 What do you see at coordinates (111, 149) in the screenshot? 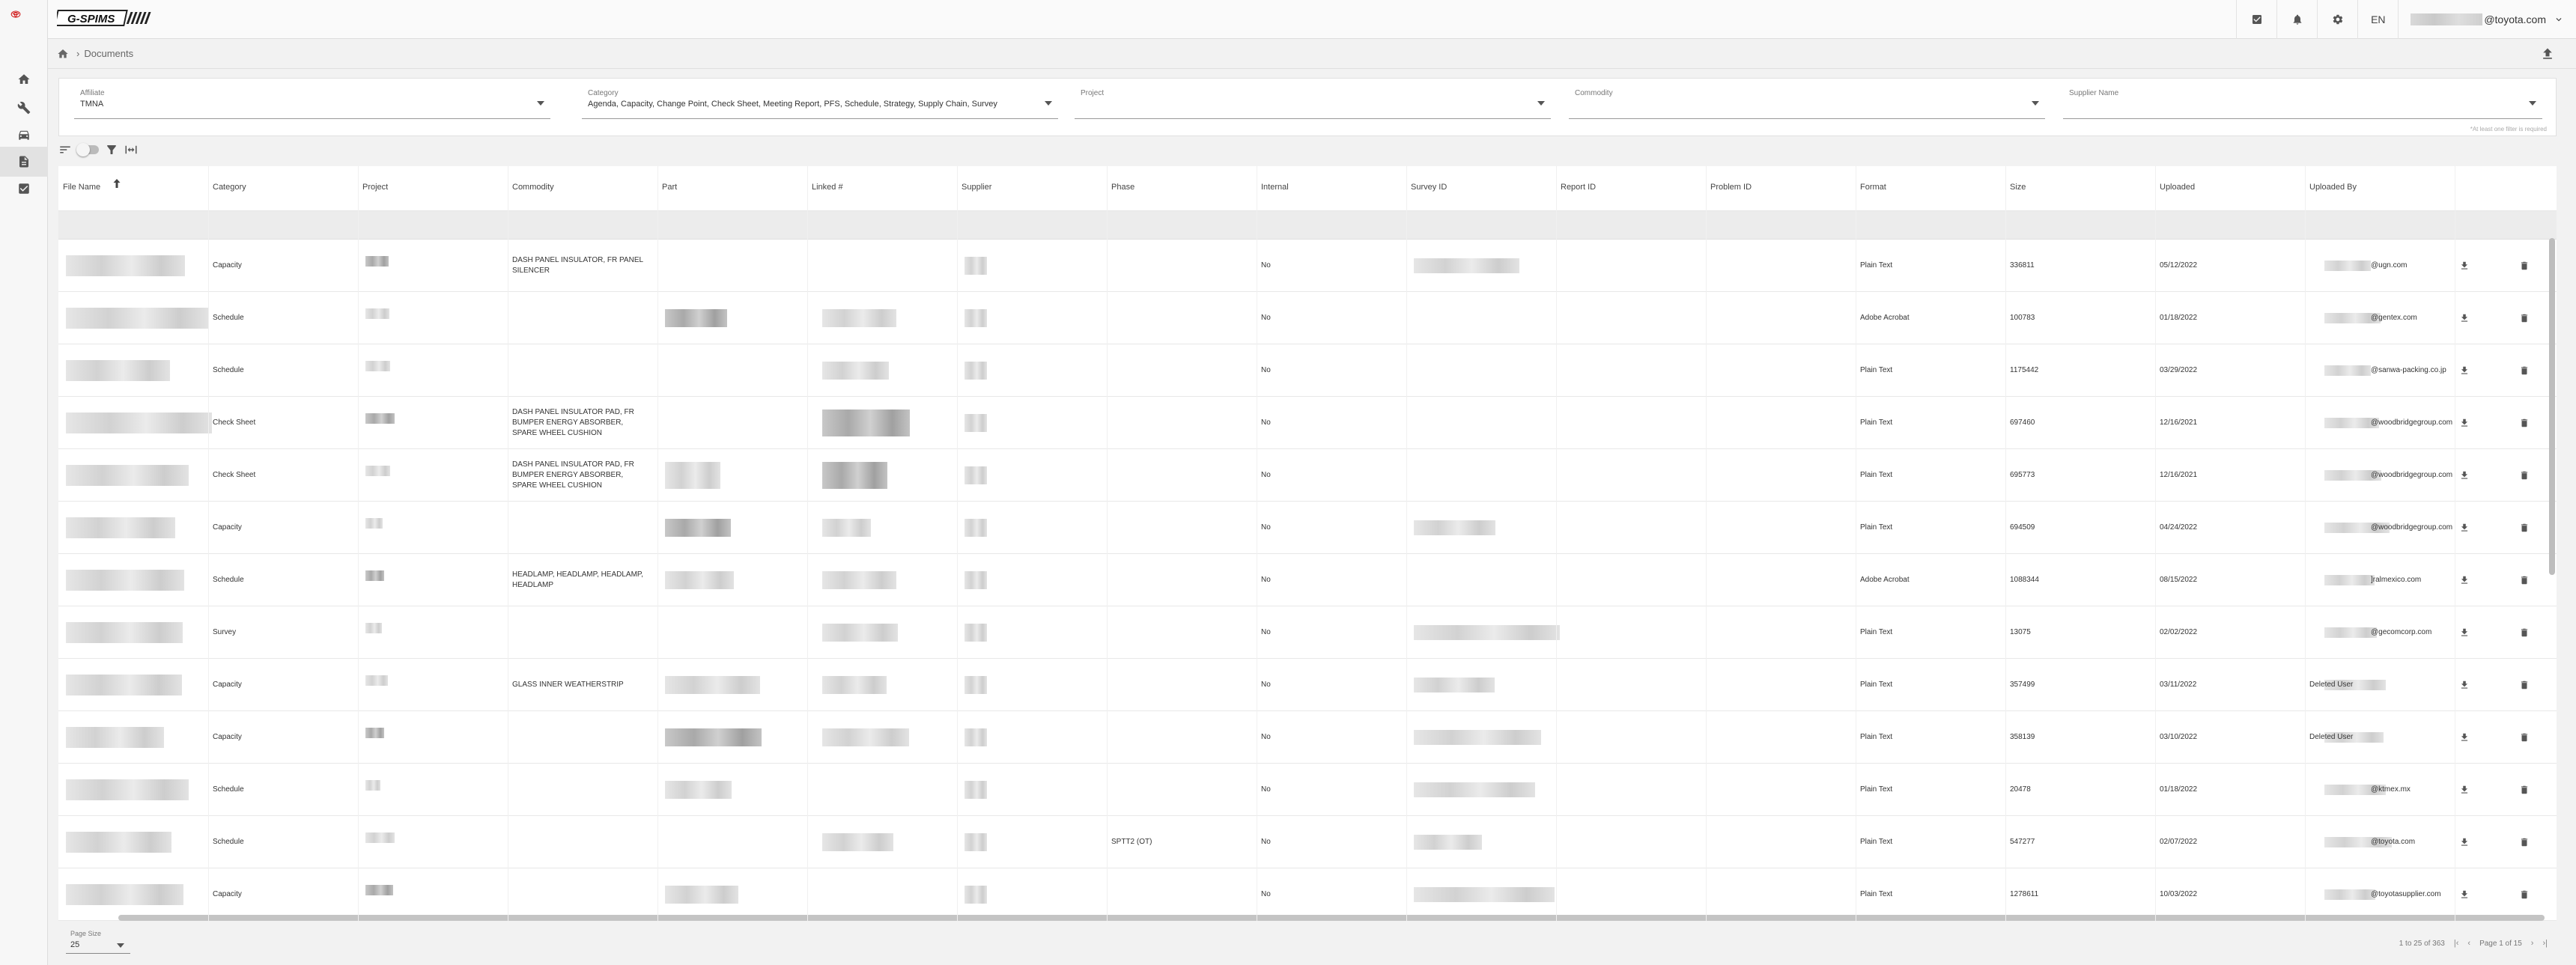
I see `filter-icon` at bounding box center [111, 149].